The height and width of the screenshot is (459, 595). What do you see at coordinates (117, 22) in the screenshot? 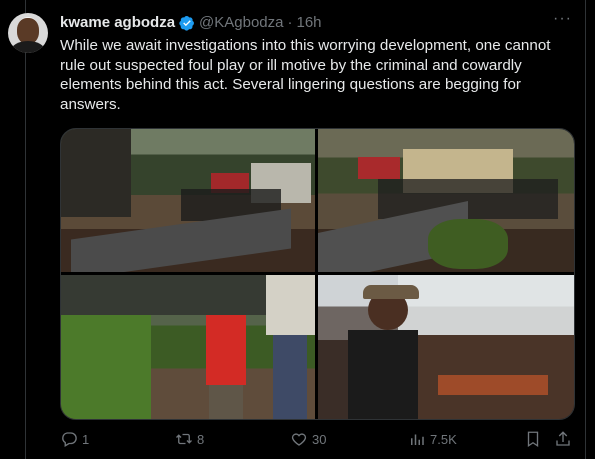
I see `author-name: kwame agbodza` at bounding box center [117, 22].